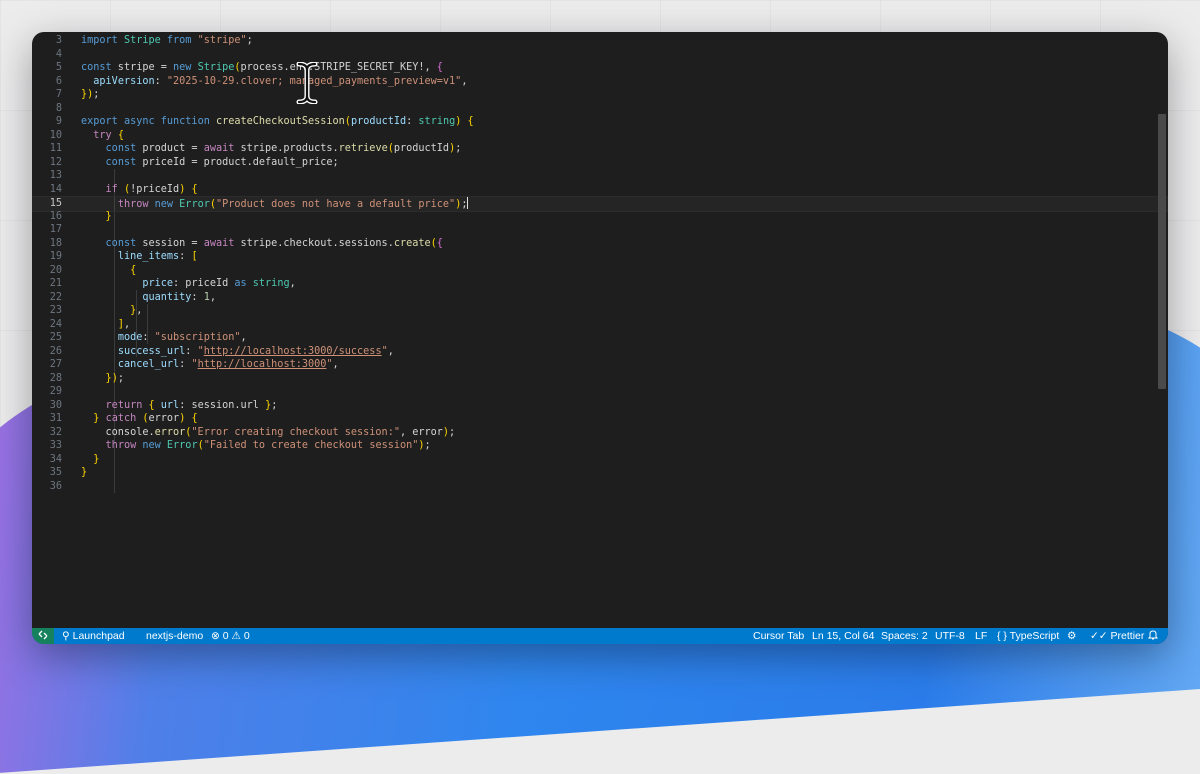 Image resolution: width=1200 pixels, height=774 pixels. What do you see at coordinates (600, 473) in the screenshot?
I see `code-line: 35}` at bounding box center [600, 473].